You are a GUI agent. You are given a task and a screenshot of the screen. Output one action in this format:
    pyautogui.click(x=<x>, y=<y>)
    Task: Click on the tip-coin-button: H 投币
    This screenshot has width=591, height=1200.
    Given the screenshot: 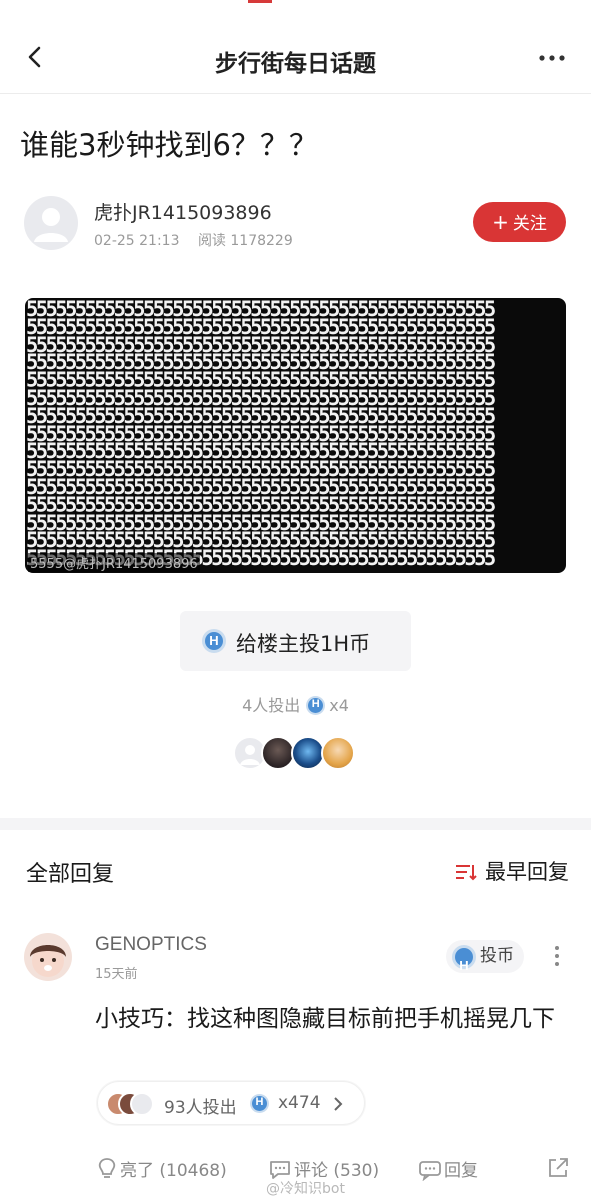 What is the action you would take?
    pyautogui.click(x=485, y=956)
    